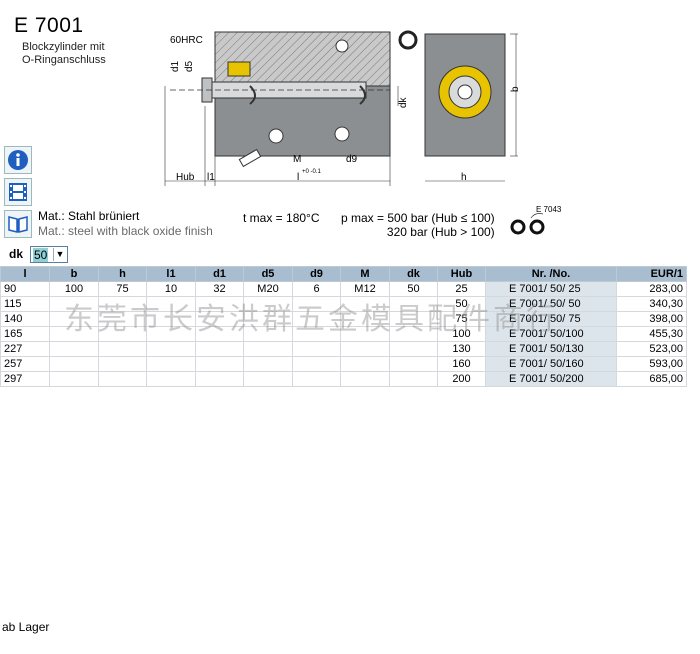 The width and height of the screenshot is (700, 654). Describe the element at coordinates (25, 289) in the screenshot. I see `cell-l: 90` at that location.